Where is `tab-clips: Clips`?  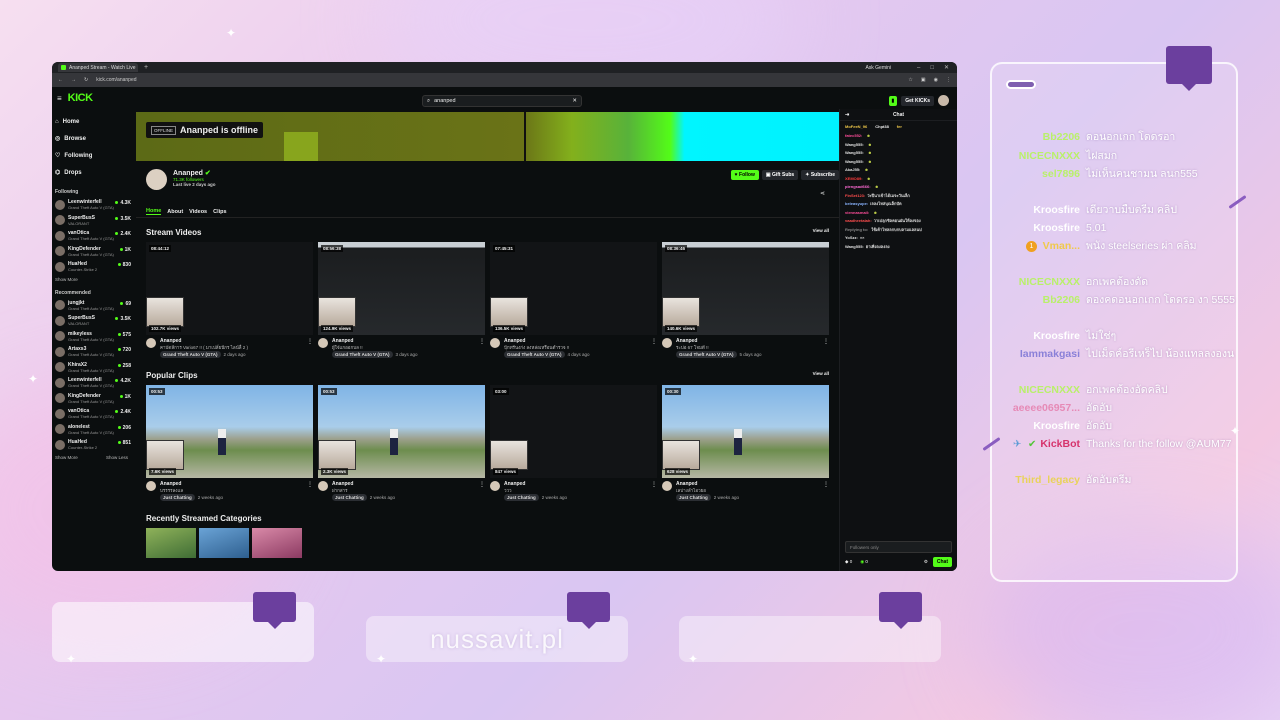 tab-clips: Clips is located at coordinates (219, 212).